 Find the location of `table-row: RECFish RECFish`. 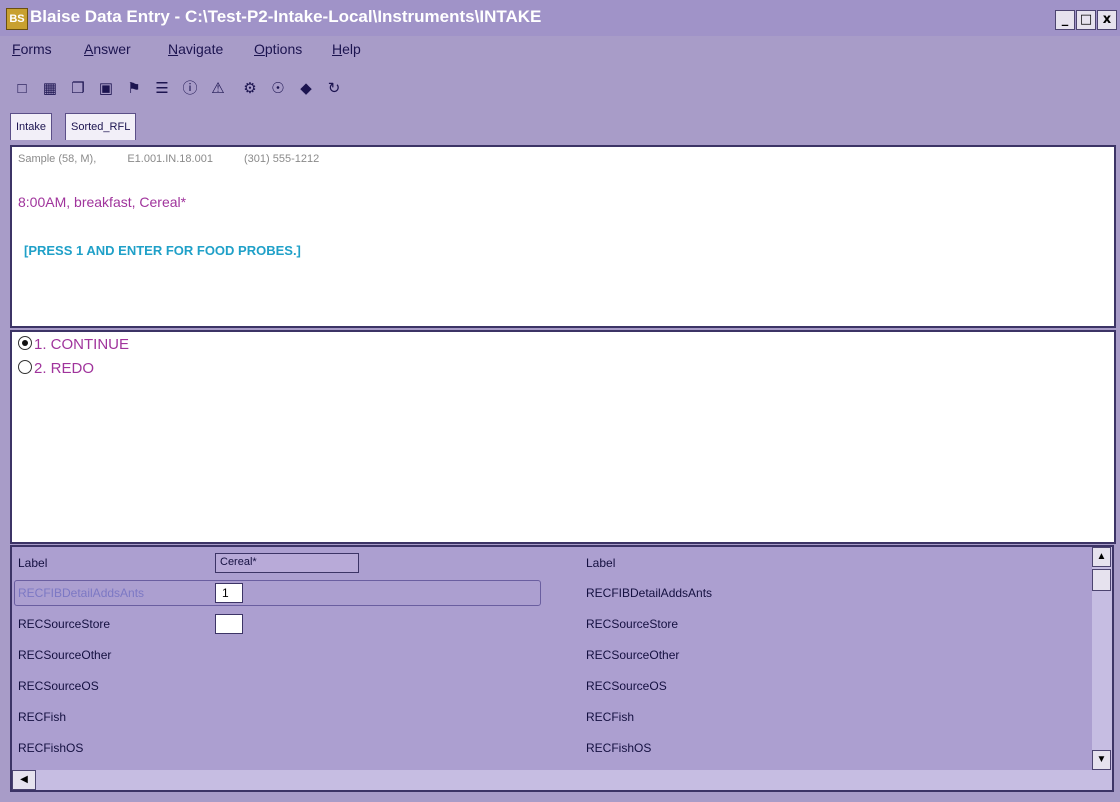

table-row: RECFish RECFish is located at coordinates (552, 717).